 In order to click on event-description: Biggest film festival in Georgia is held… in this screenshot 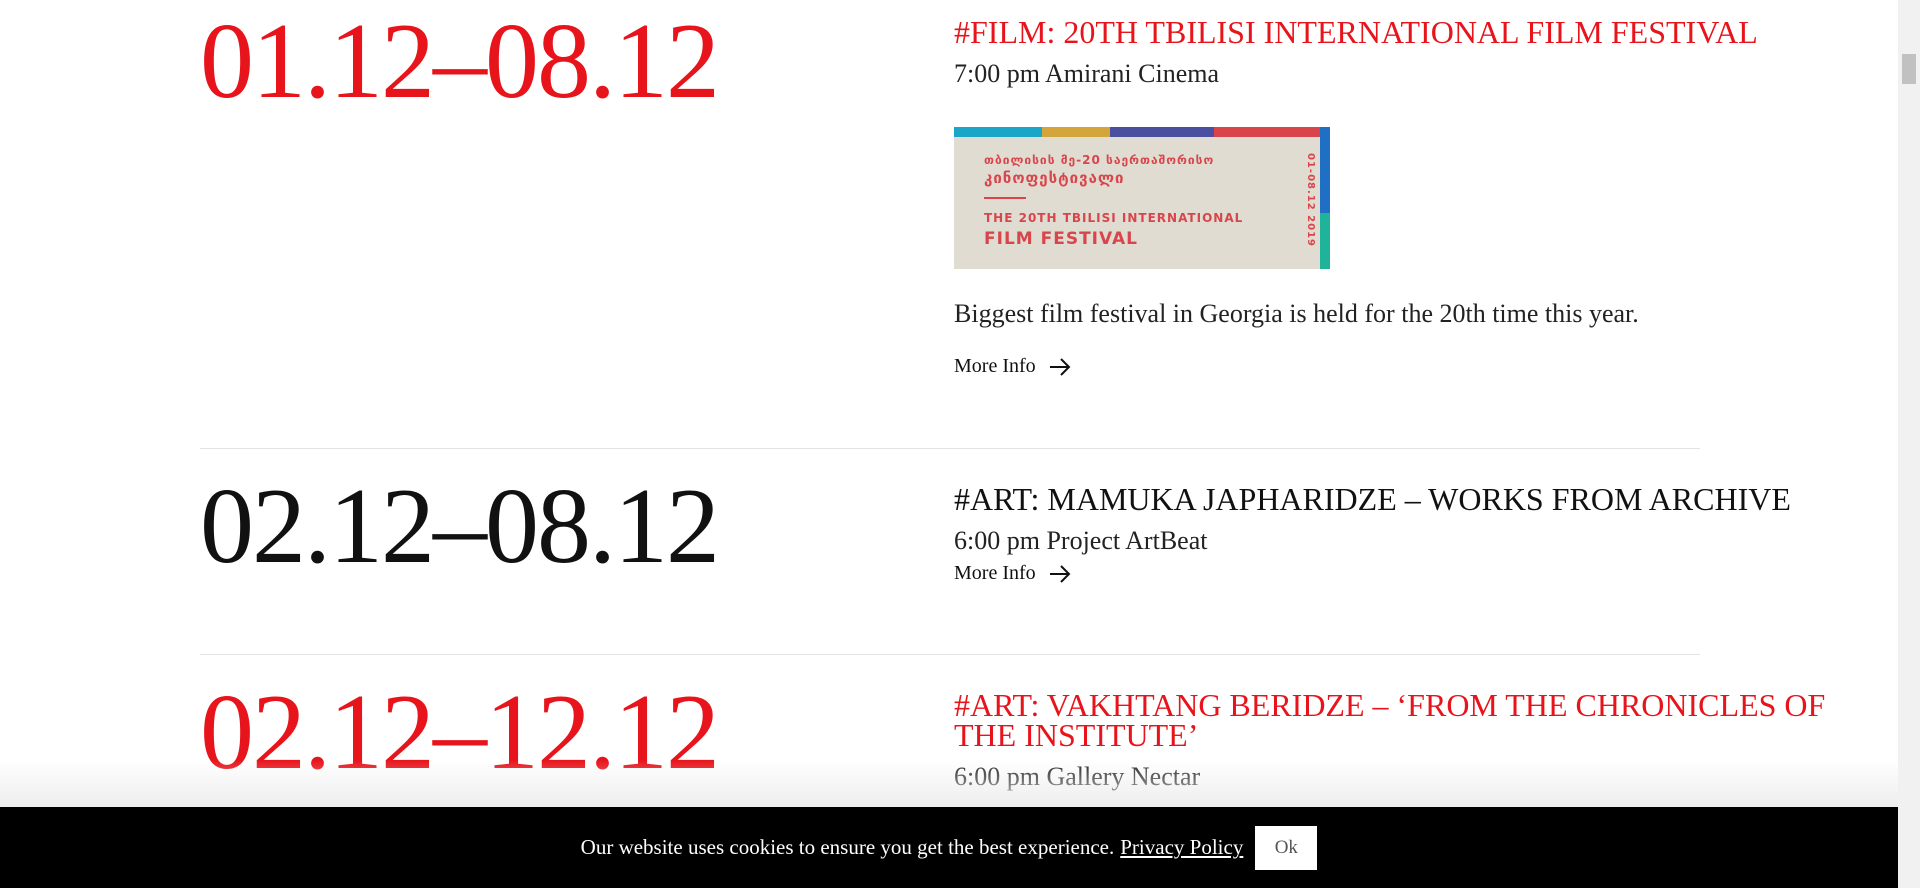, I will do `click(1296, 313)`.